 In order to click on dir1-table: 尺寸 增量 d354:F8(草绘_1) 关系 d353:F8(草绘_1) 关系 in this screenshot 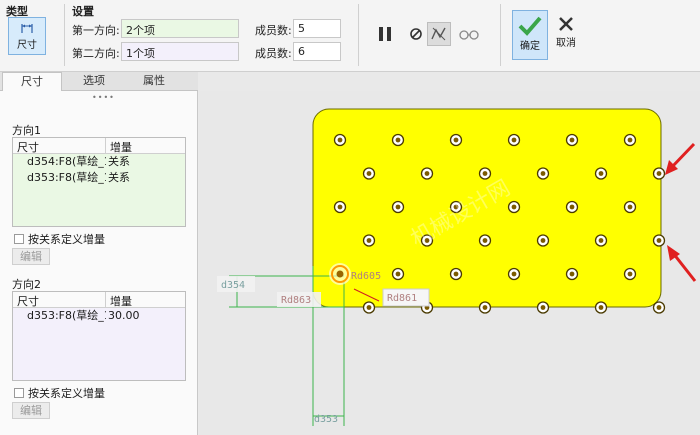, I will do `click(99, 182)`.